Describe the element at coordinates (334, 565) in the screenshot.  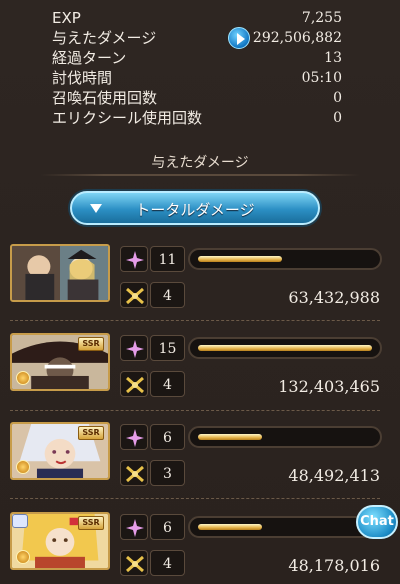
I see `damage-value: 48,178,016` at that location.